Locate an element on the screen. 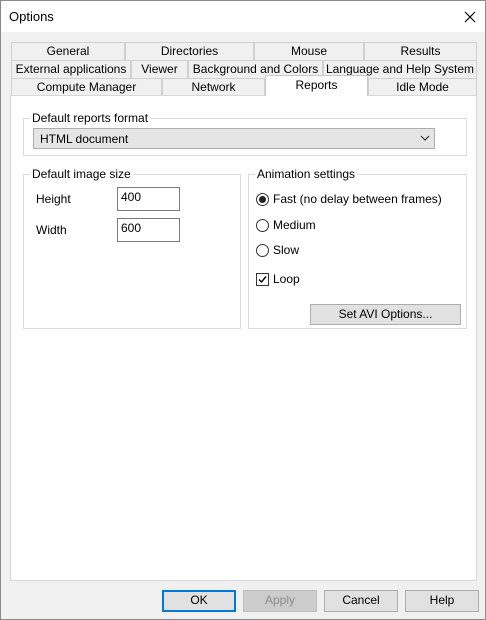 Image resolution: width=486 pixels, height=620 pixels. close-button is located at coordinates (470, 16).